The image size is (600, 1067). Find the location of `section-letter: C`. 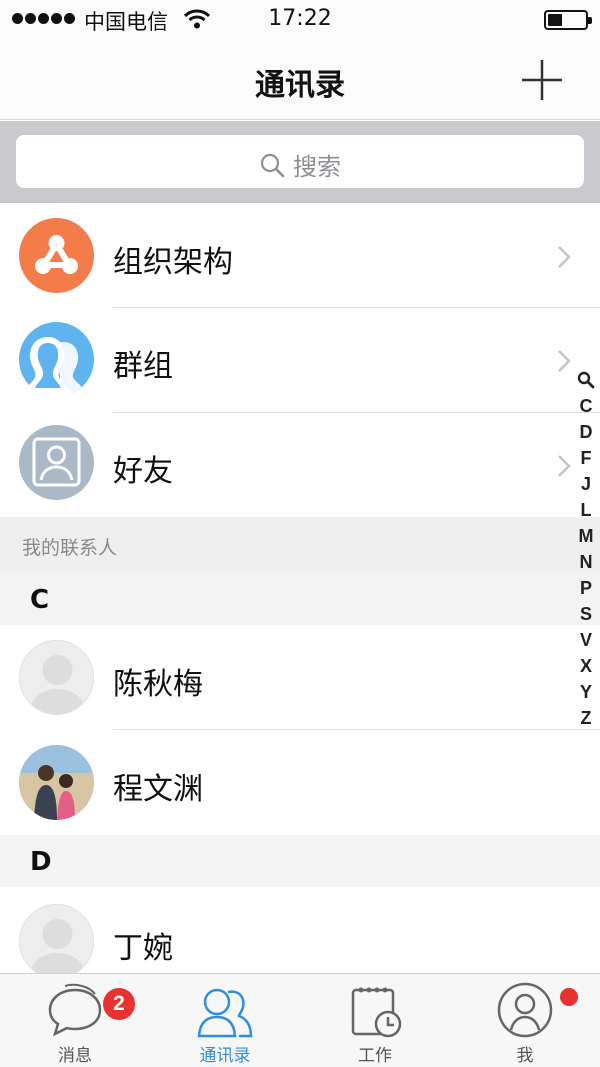

section-letter: C is located at coordinates (40, 600).